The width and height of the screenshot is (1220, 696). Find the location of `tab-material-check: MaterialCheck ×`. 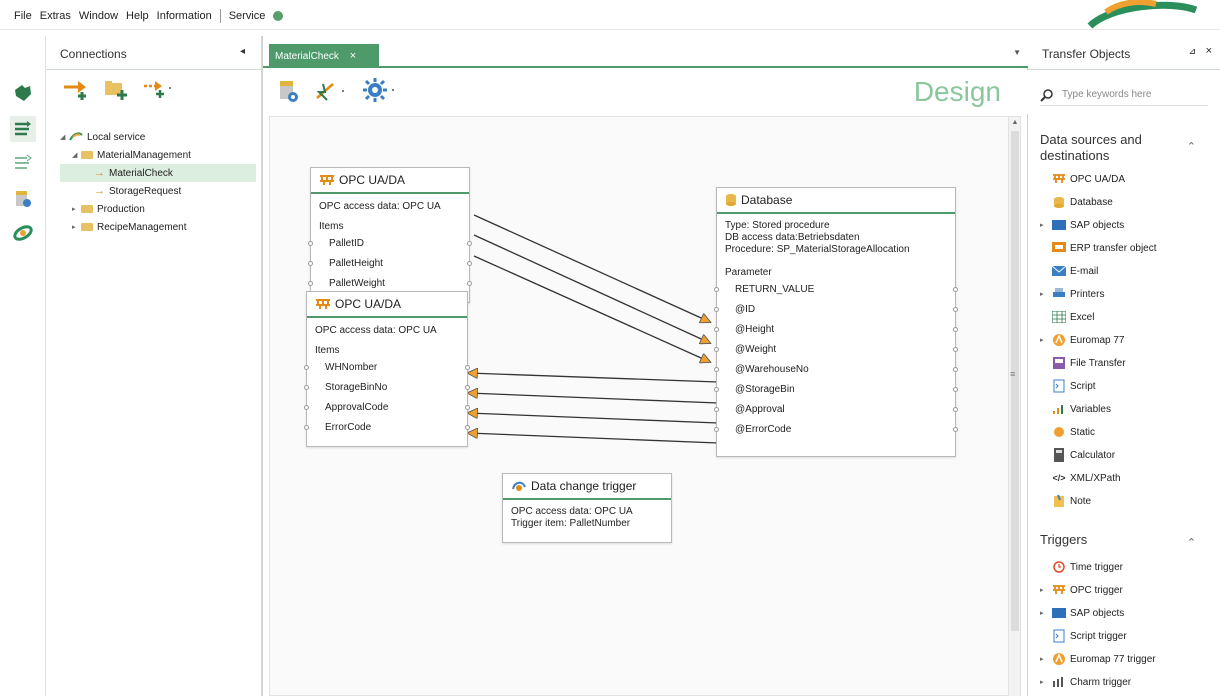

tab-material-check: MaterialCheck × is located at coordinates (324, 56).